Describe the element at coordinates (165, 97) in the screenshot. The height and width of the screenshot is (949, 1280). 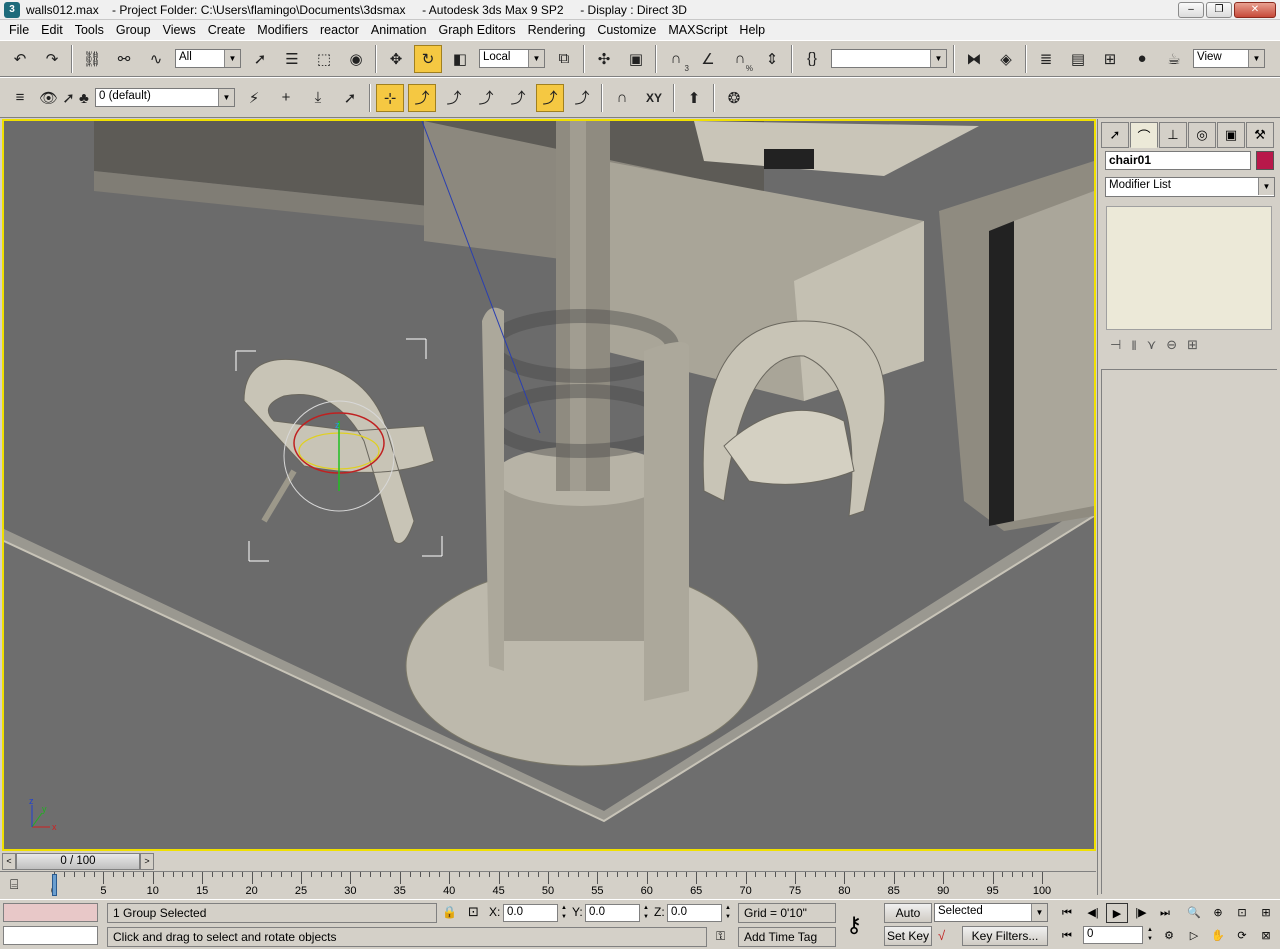
I see `layer-dropdown: 0 (default)` at that location.